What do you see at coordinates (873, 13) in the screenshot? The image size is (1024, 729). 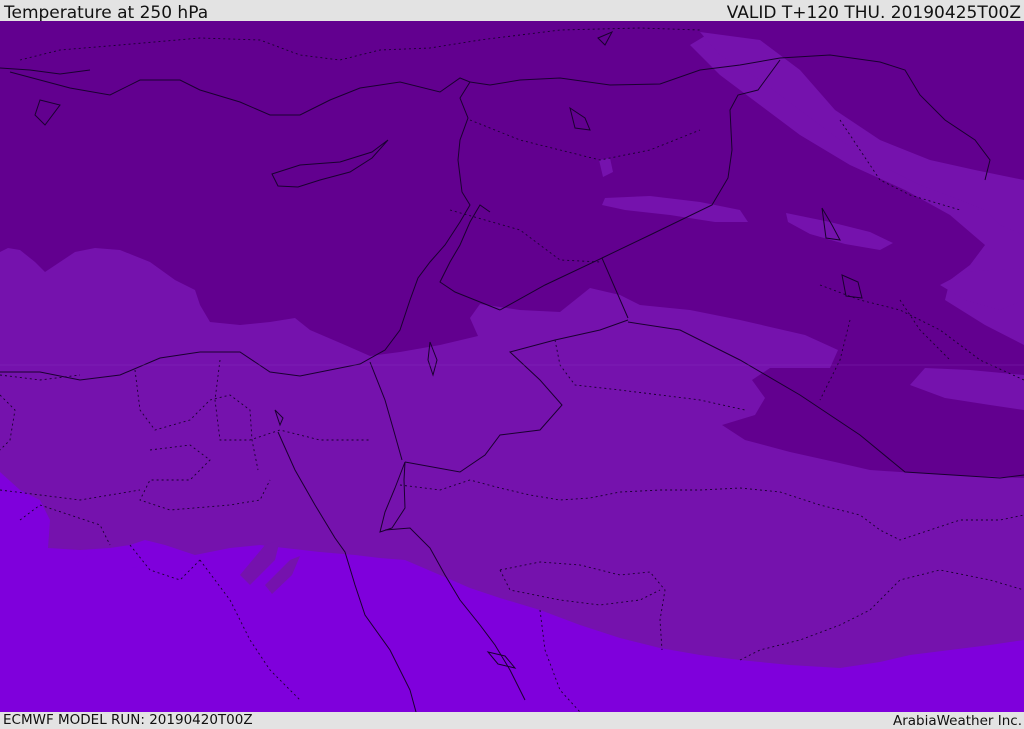 I see `valid-time: VALID T+120 THU. 20190425T00Z` at bounding box center [873, 13].